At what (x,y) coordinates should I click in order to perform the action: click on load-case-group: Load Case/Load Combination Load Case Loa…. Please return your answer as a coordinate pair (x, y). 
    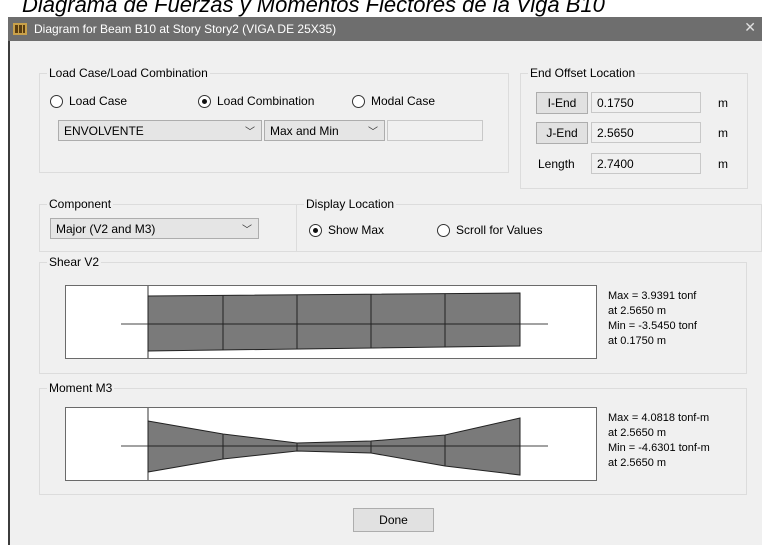
    Looking at the image, I should click on (274, 119).